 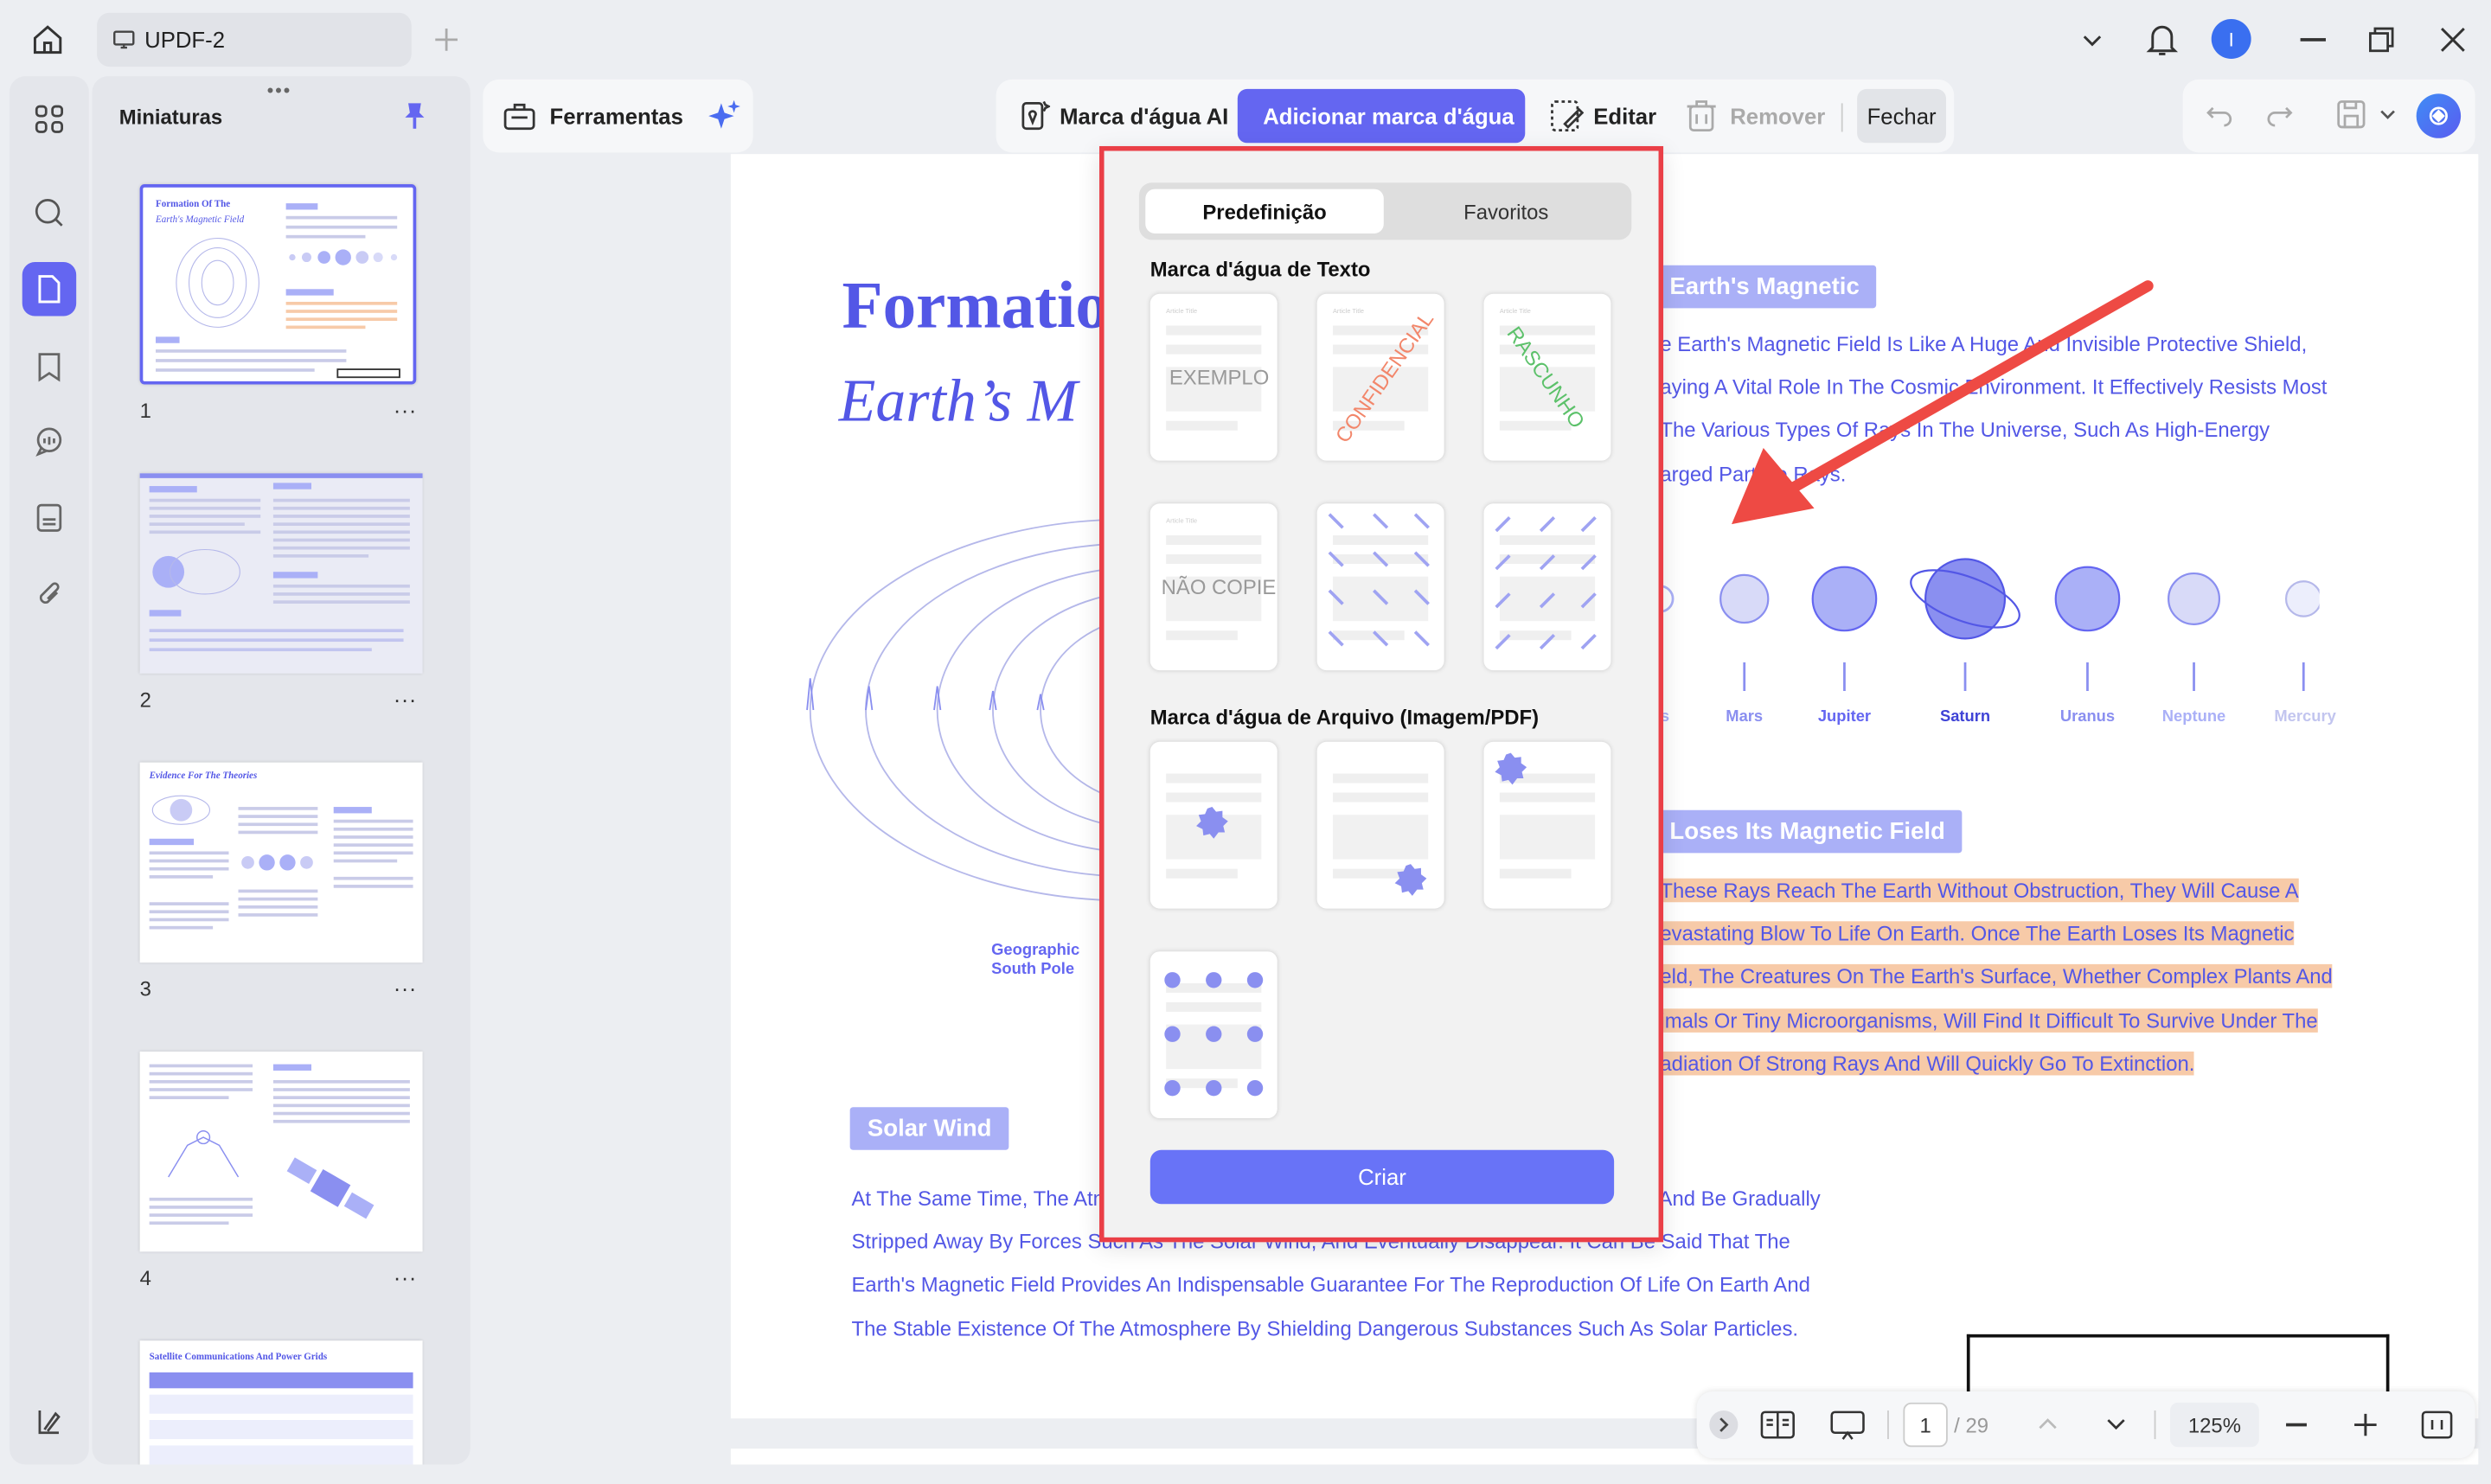 What do you see at coordinates (1971, 1425) in the screenshot?
I see `total-pages: / 29` at bounding box center [1971, 1425].